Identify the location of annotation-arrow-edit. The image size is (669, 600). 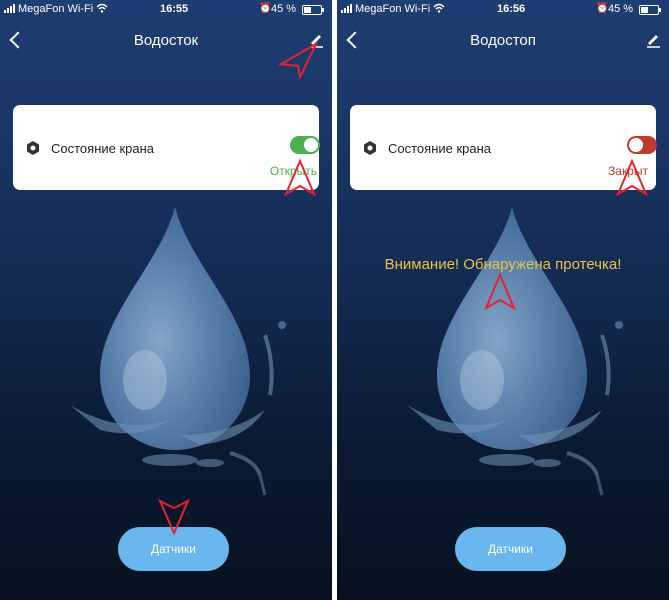
(298, 60).